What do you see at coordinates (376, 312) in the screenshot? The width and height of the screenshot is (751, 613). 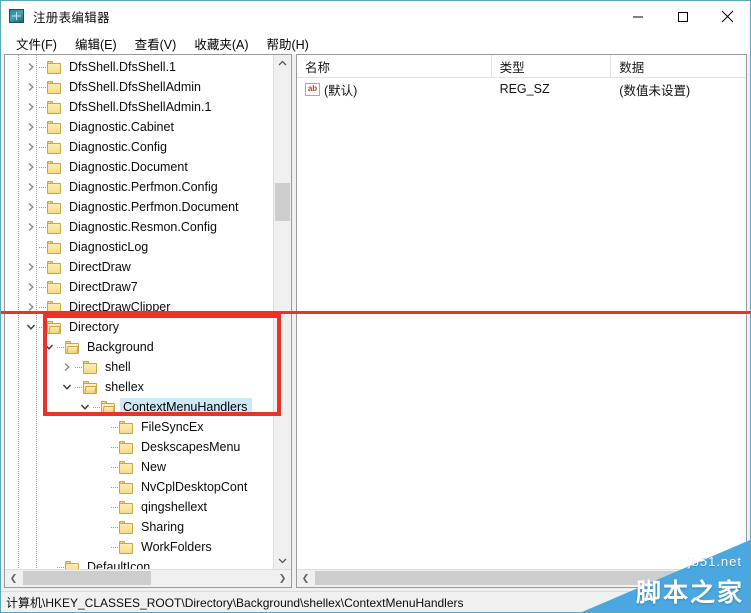 I see `annotation-divider-line` at bounding box center [376, 312].